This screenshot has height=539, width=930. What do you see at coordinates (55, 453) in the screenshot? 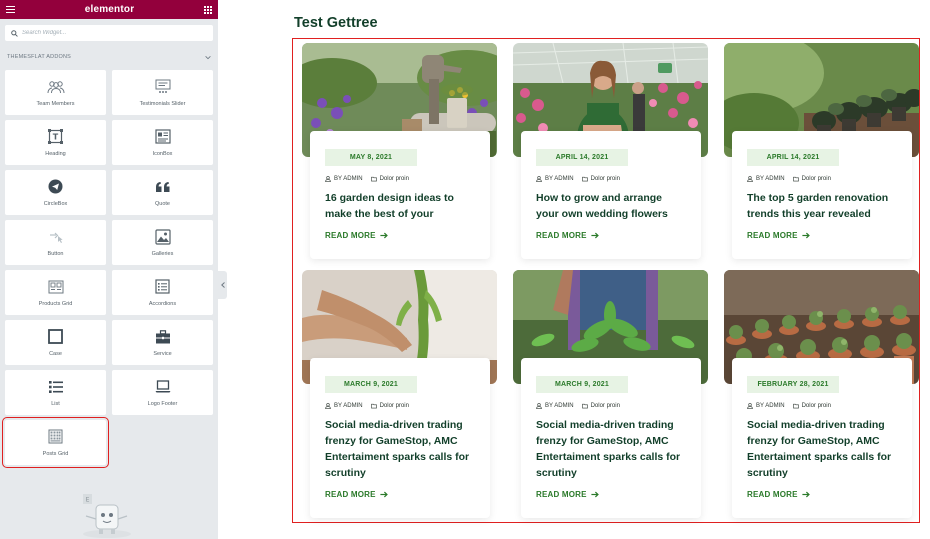
I see `widget-label: Posts Grid` at bounding box center [55, 453].